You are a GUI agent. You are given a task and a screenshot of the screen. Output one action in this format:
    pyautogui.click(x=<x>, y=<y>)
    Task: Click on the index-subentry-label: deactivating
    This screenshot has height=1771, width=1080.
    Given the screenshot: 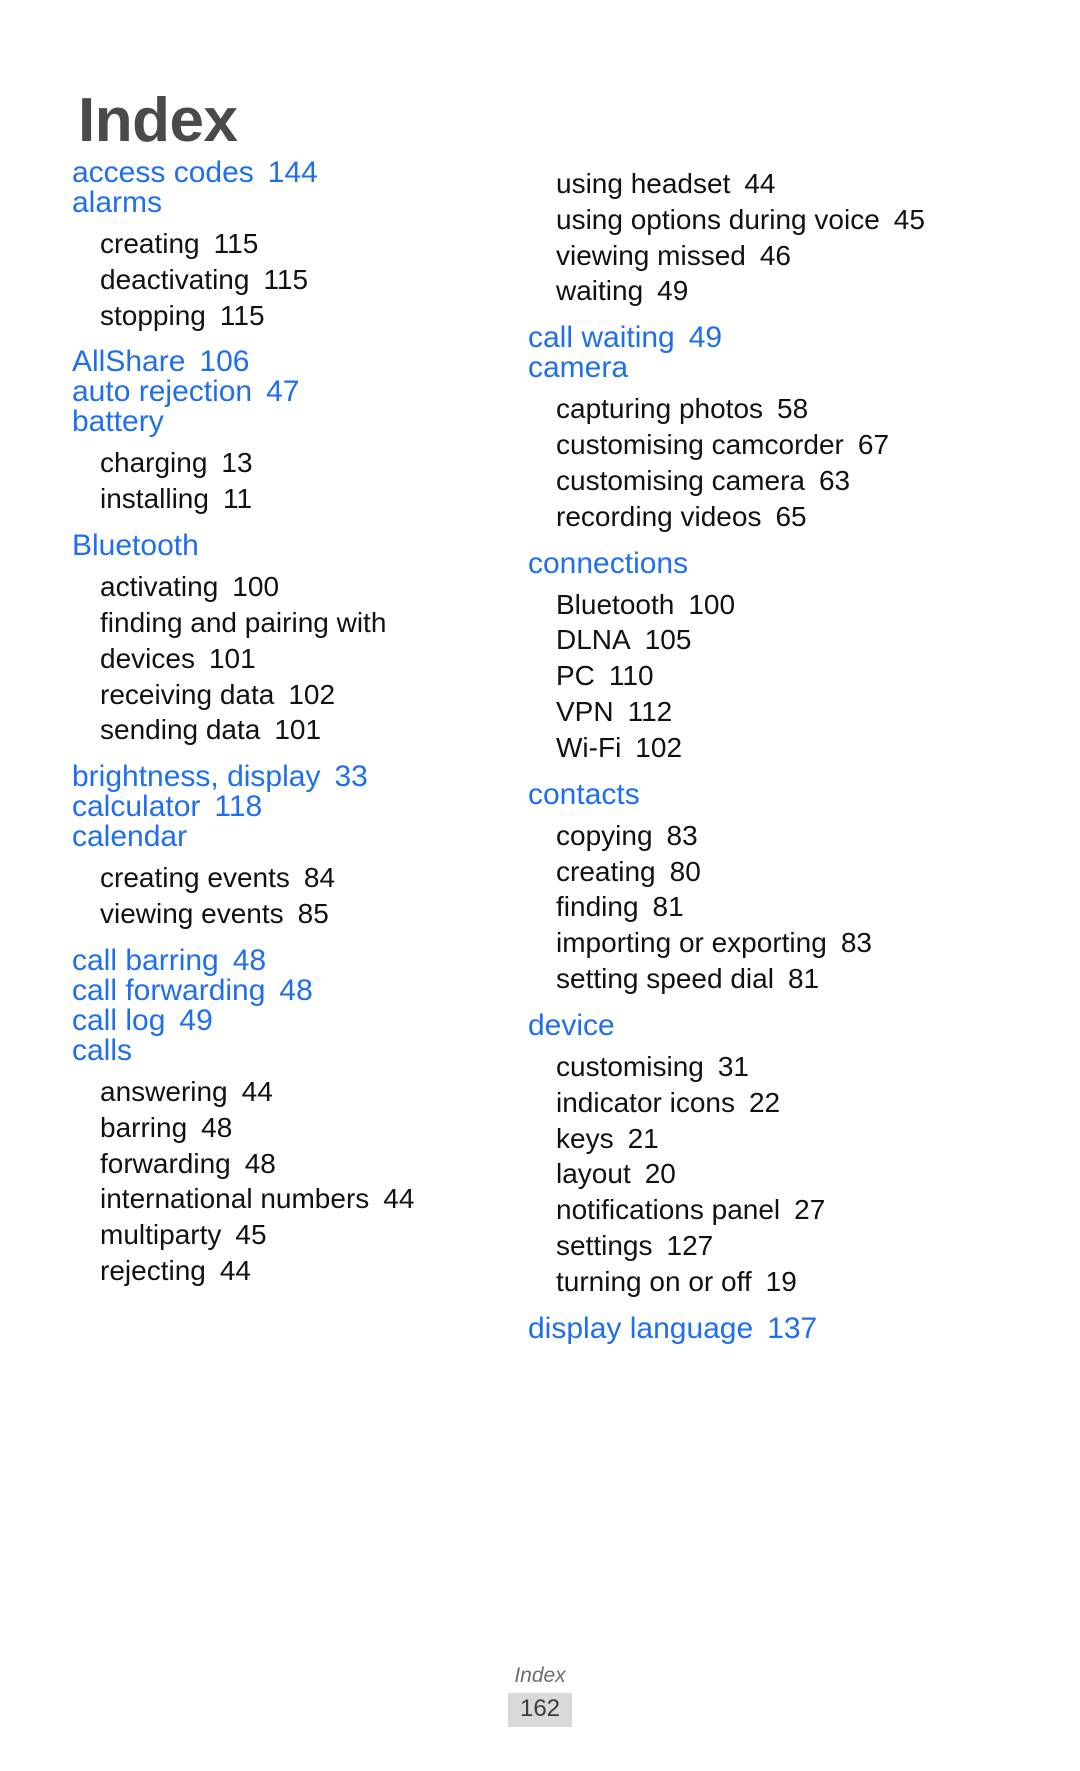 What is the action you would take?
    pyautogui.click(x=175, y=279)
    